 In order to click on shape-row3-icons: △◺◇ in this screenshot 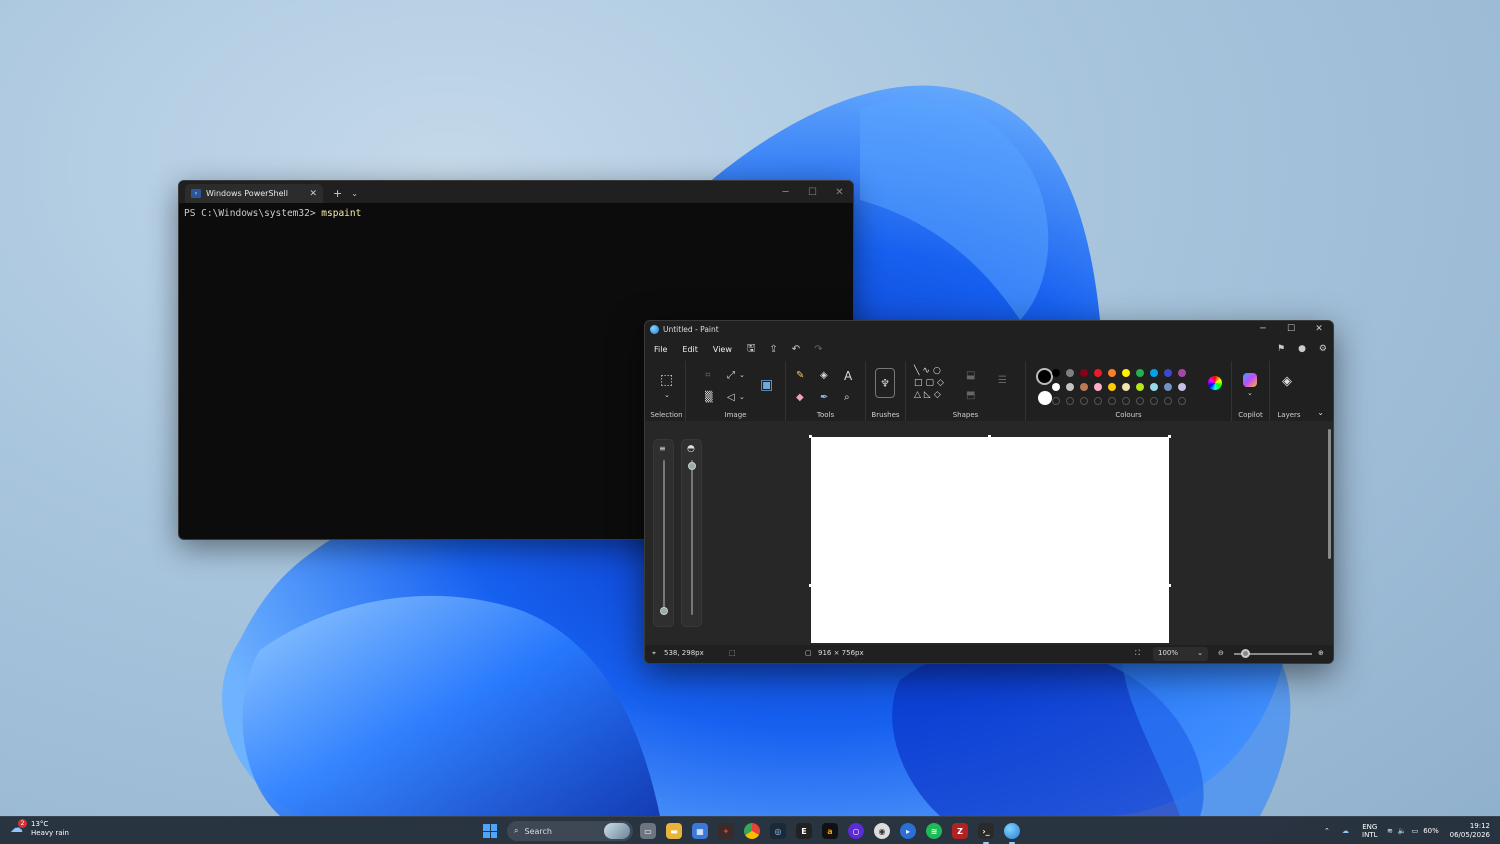, I will do `click(929, 395)`.